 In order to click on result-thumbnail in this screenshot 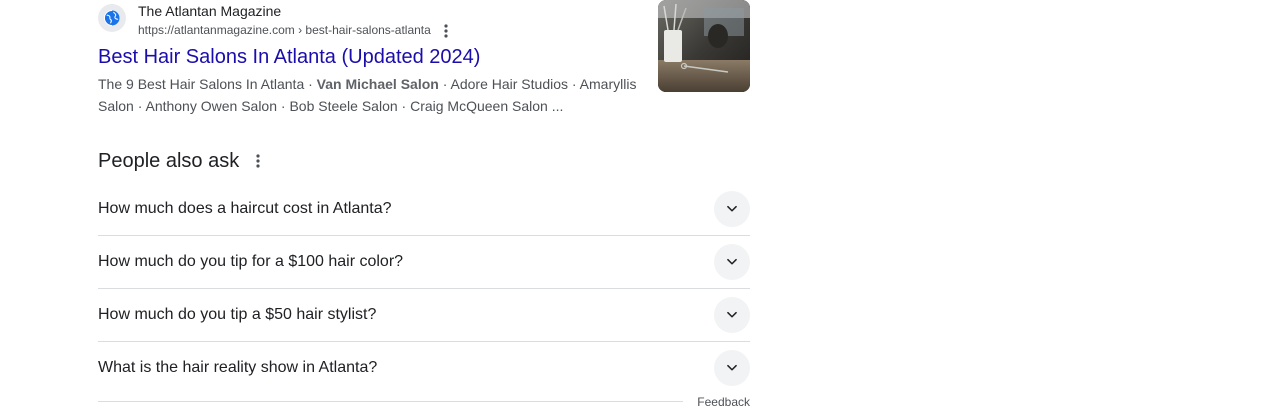, I will do `click(704, 46)`.